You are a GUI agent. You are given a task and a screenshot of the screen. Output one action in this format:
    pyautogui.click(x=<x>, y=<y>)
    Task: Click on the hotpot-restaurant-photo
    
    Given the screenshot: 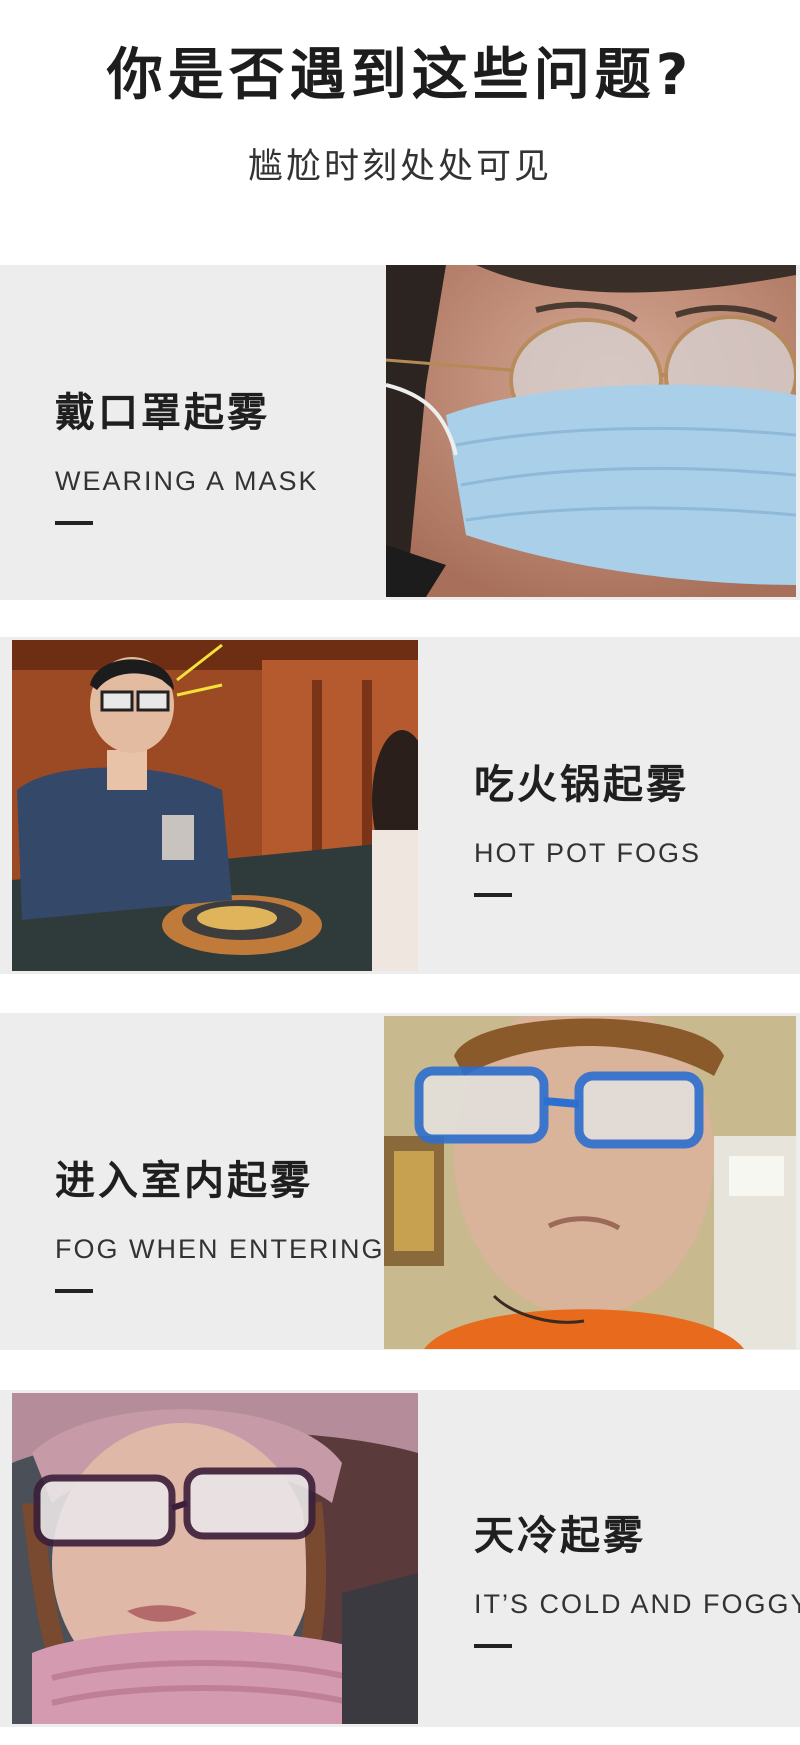 What is the action you would take?
    pyautogui.click(x=215, y=805)
    